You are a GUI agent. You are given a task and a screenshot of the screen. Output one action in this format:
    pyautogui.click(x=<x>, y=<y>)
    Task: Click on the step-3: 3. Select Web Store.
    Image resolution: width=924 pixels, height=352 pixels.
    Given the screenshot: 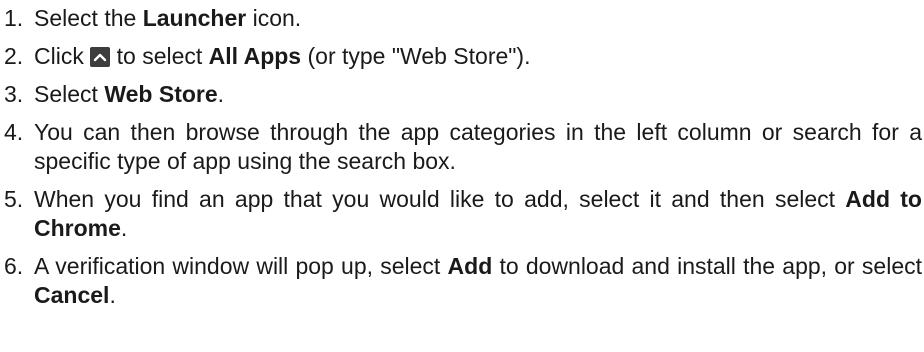 What is the action you would take?
    pyautogui.click(x=461, y=94)
    